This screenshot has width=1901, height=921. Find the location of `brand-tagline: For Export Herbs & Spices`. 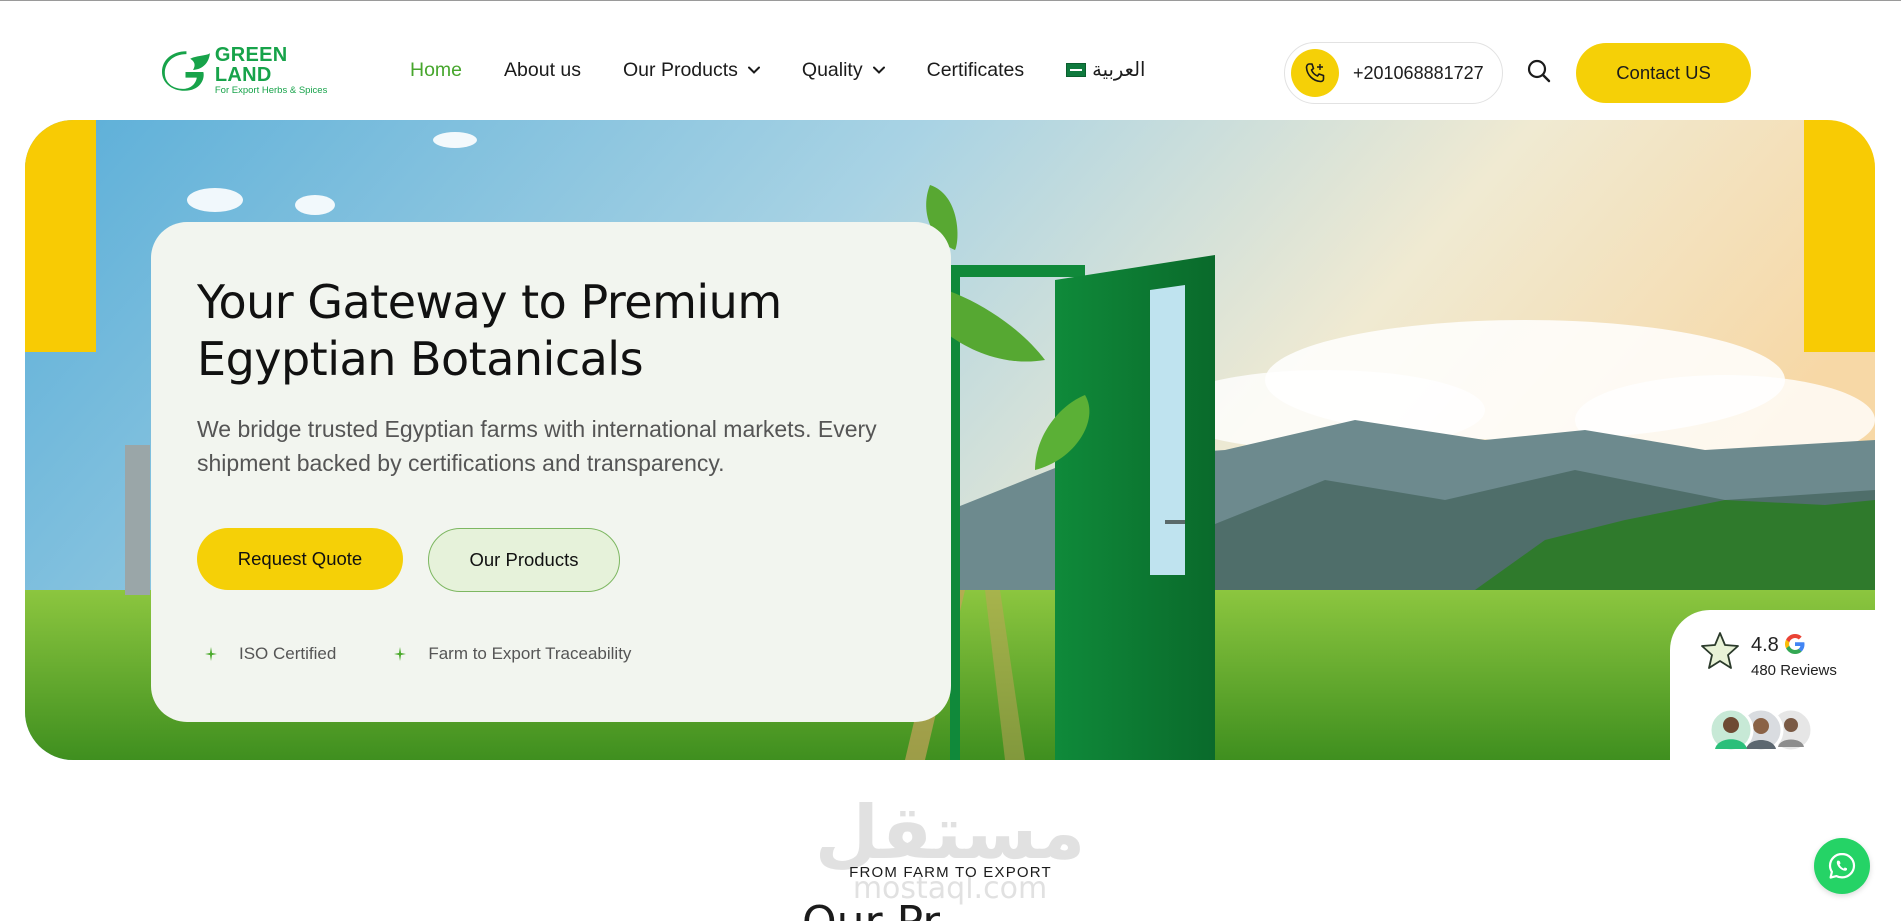

brand-tagline: For Export Herbs & Spices is located at coordinates (271, 90).